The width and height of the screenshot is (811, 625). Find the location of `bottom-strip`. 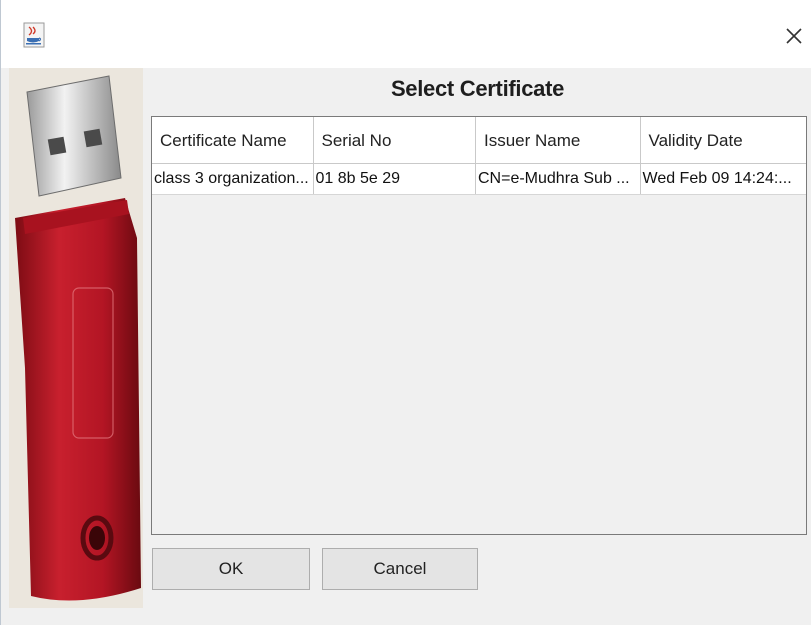

bottom-strip is located at coordinates (76, 616).